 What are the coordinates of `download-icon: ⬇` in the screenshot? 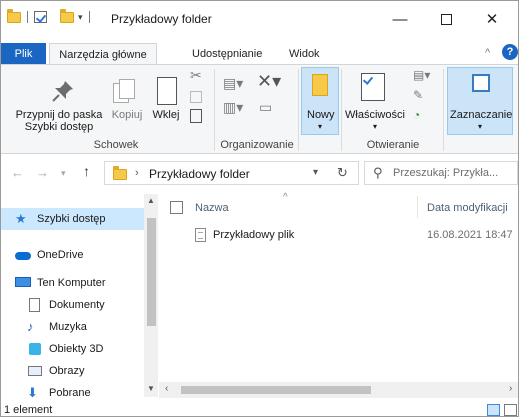 It's located at (32, 392).